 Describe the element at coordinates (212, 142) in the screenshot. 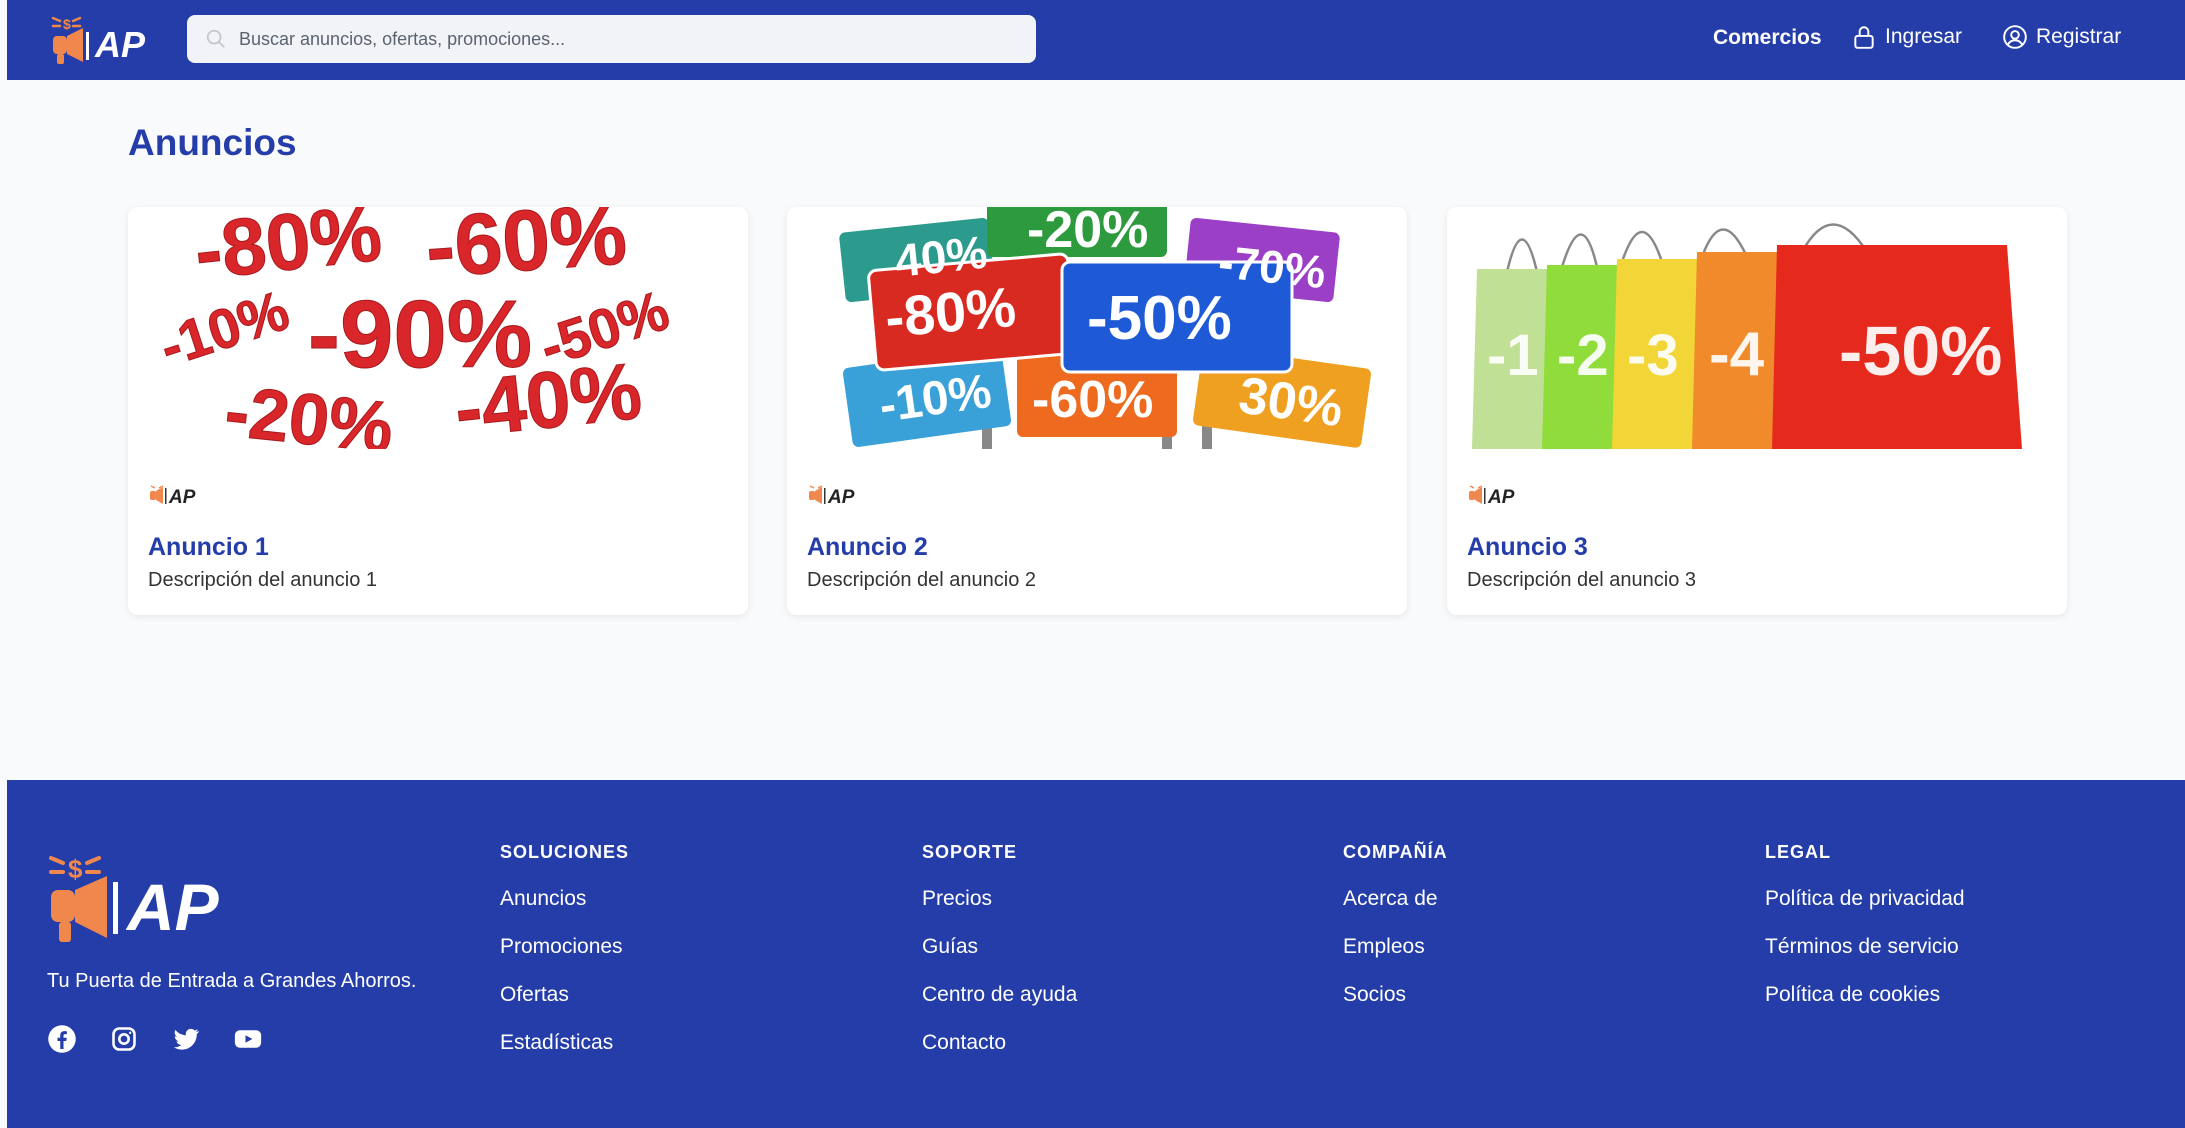

I see `page-title: Anuncios` at that location.